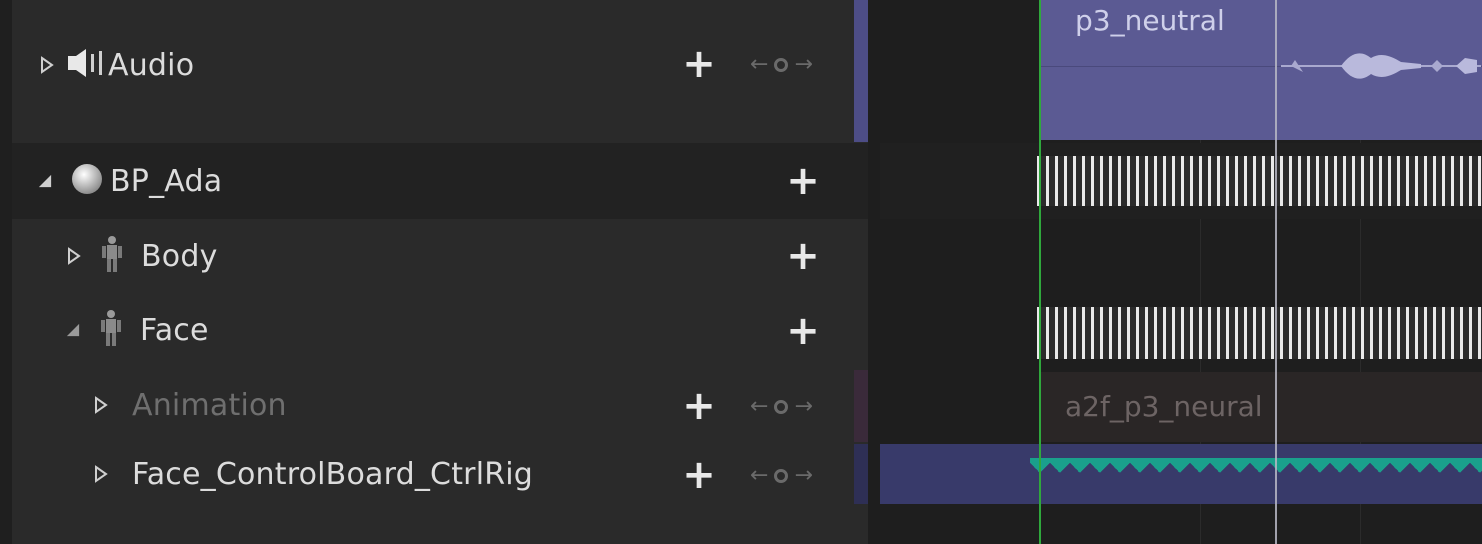 Image resolution: width=1482 pixels, height=544 pixels. I want to click on track-label-face: Face, so click(174, 330).